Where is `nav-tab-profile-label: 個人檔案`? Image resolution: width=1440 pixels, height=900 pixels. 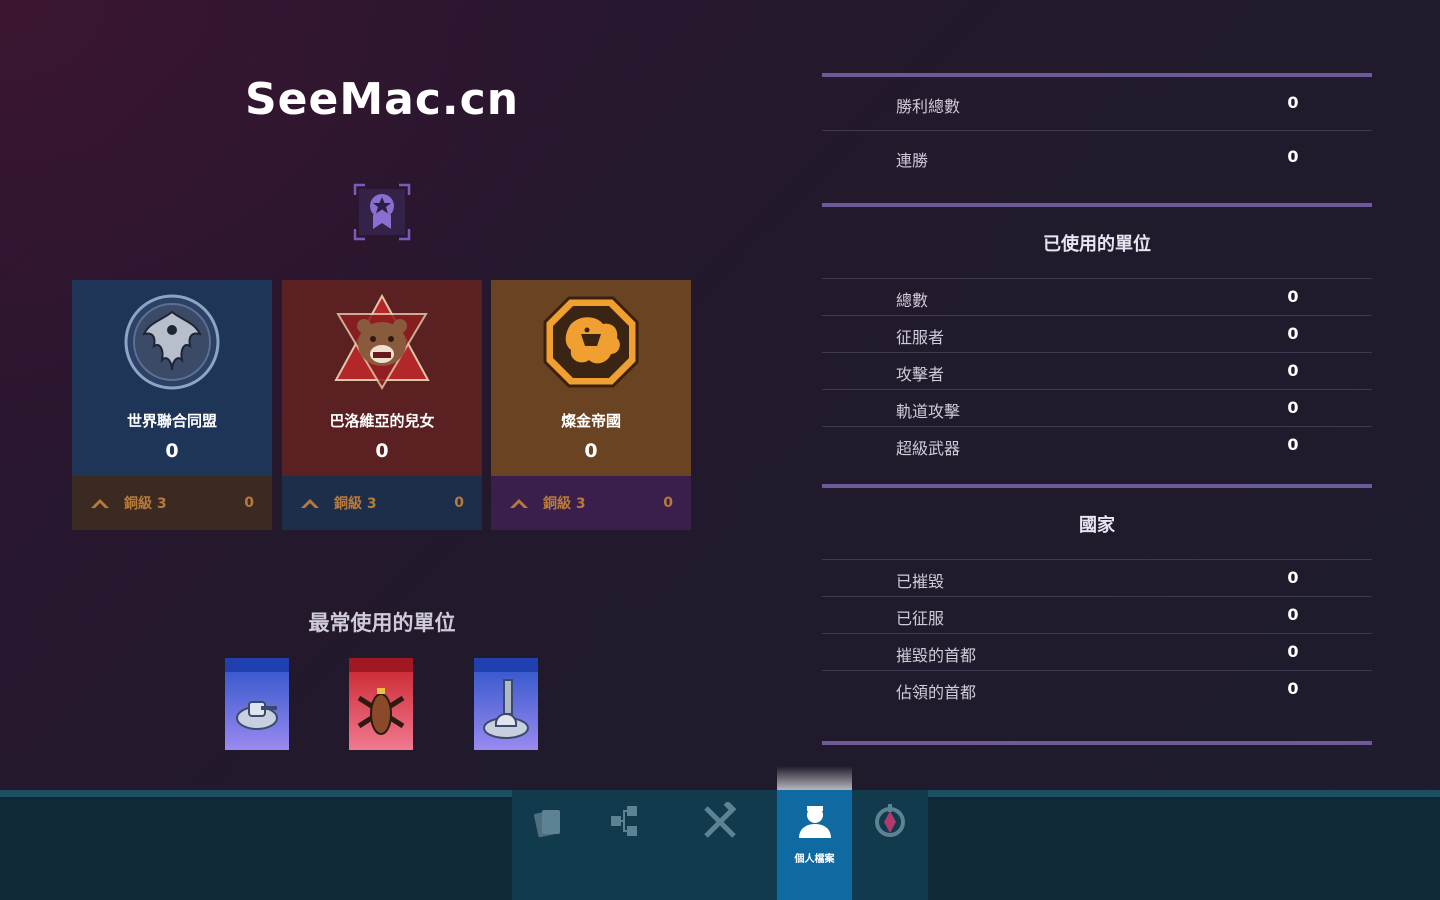
nav-tab-profile-label: 個人檔案 is located at coordinates (814, 859).